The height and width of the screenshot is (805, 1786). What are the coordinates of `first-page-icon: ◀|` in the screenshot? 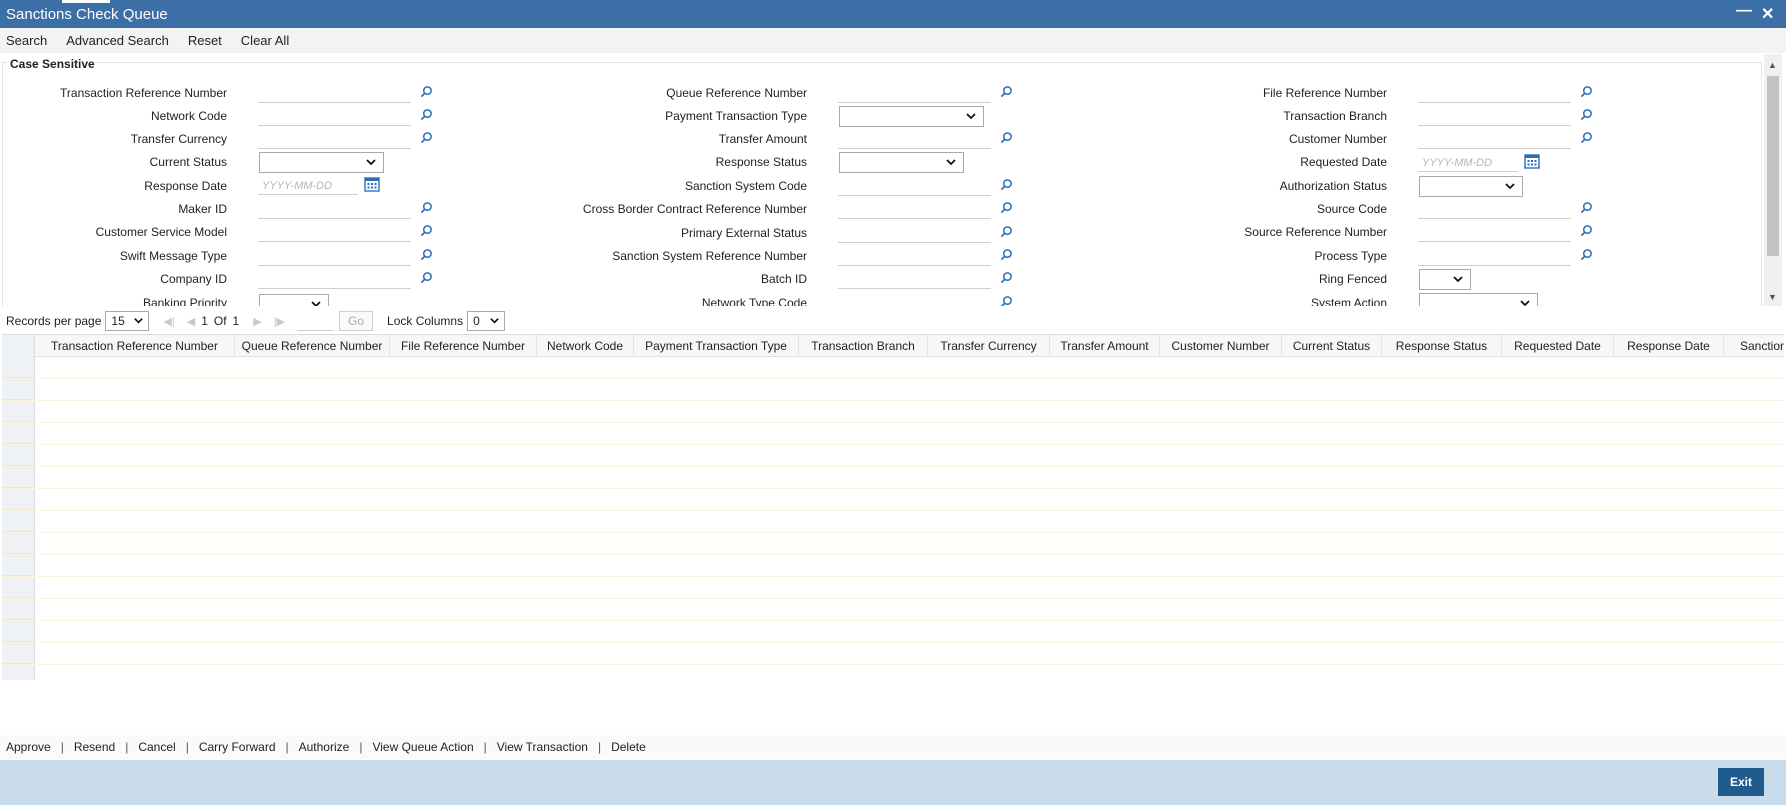 It's located at (168, 321).